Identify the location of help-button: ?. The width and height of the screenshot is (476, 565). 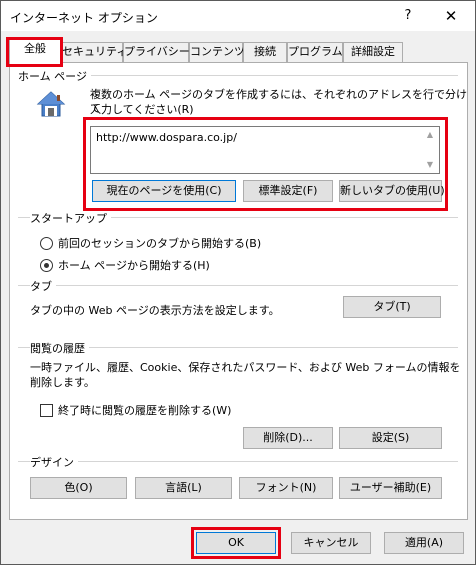
(408, 16).